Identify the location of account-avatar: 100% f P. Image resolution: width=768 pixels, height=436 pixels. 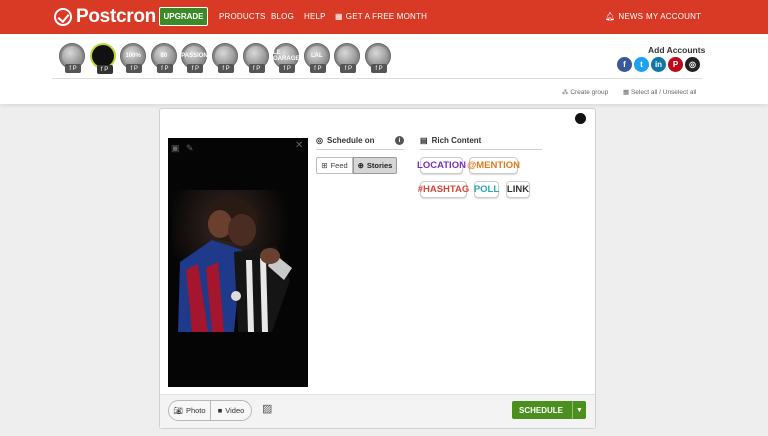
(133, 58).